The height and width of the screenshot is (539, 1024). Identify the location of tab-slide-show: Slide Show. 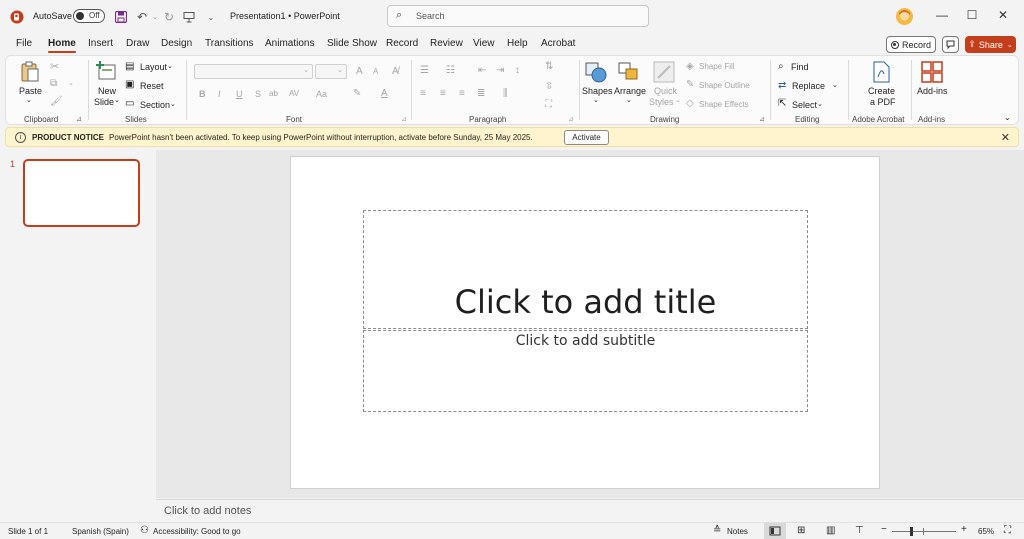
(352, 43).